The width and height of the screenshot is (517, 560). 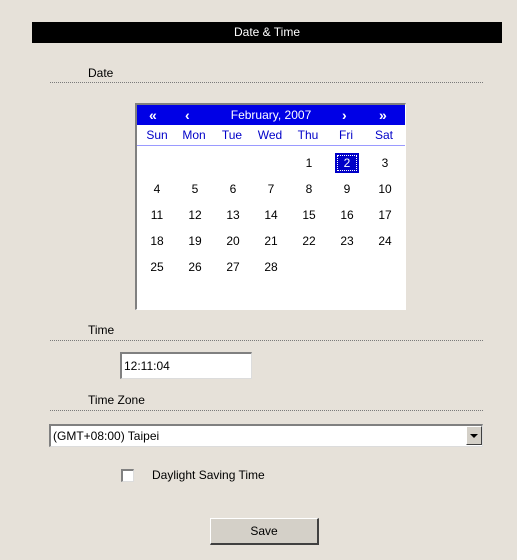 What do you see at coordinates (266, 435) in the screenshot?
I see `timezone-select: (GMT+08:00) Taipei` at bounding box center [266, 435].